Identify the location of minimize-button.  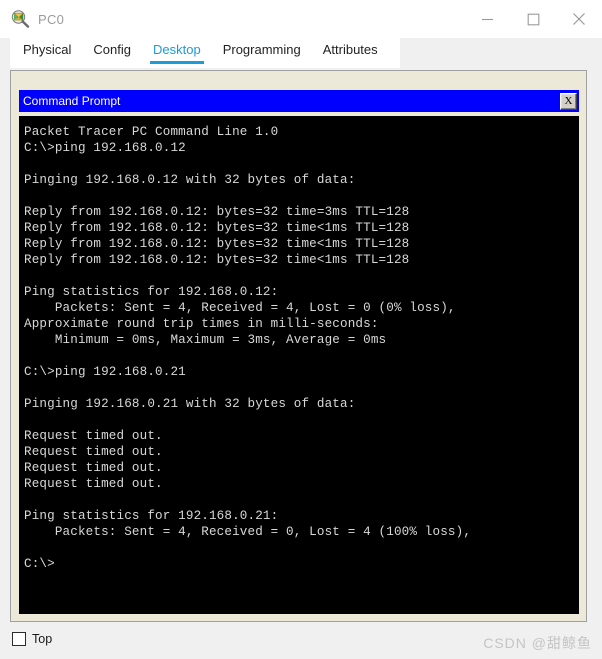
(487, 19).